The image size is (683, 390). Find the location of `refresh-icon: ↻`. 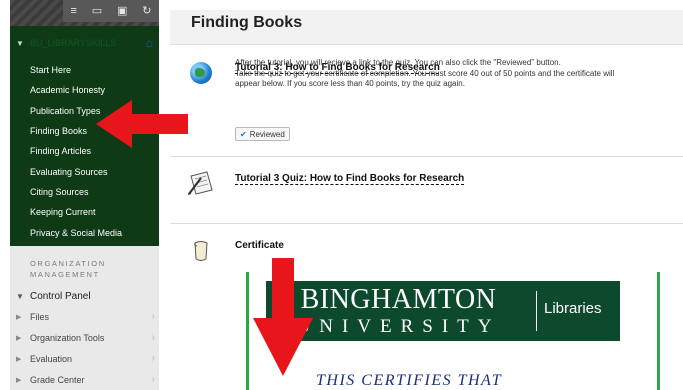

refresh-icon: ↻ is located at coordinates (146, 11).